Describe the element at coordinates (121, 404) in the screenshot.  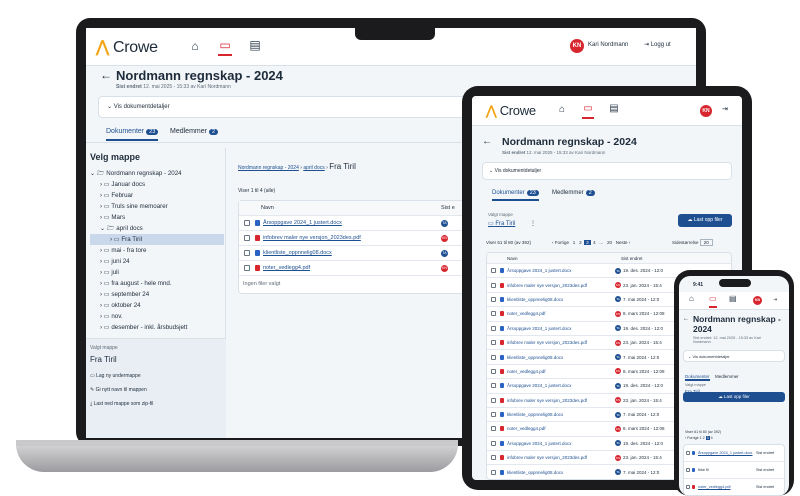
I see `download-zip-button: ⤓ Last ned mappe som zip-fil` at that location.